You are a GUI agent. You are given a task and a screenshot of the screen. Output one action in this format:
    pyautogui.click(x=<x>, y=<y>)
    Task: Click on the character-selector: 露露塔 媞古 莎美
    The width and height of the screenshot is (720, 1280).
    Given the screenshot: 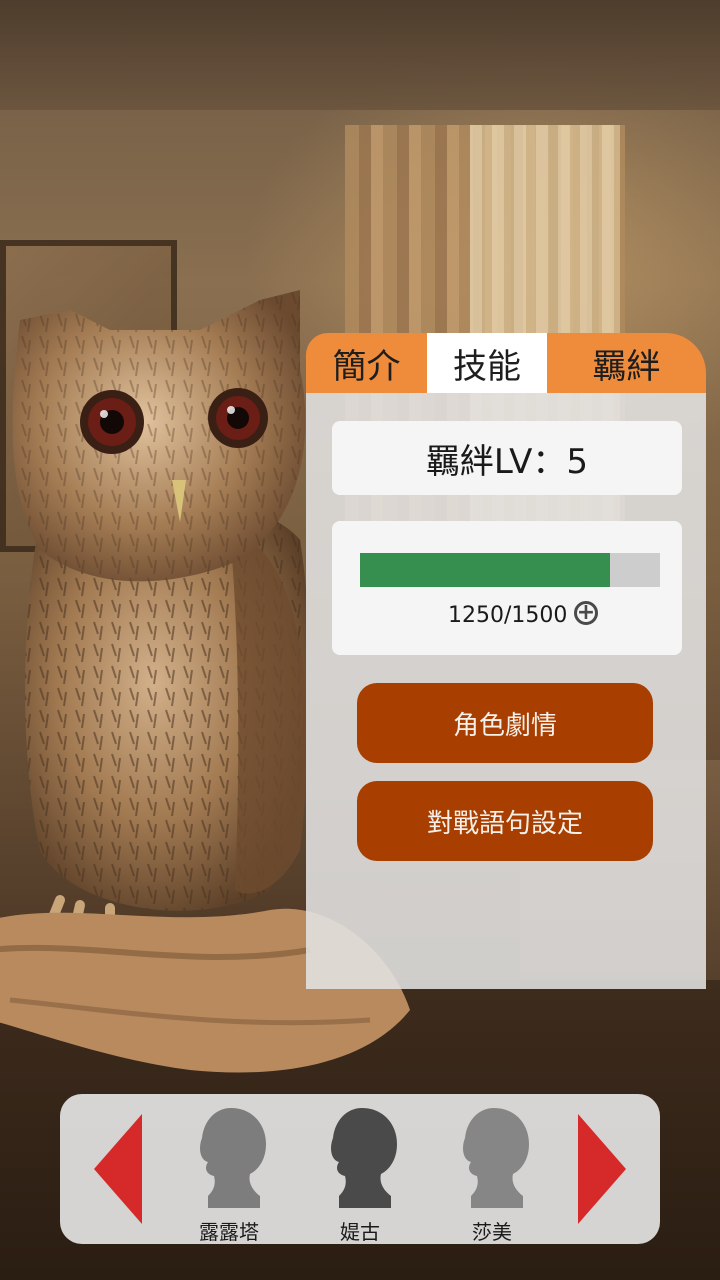 What is the action you would take?
    pyautogui.click(x=360, y=1169)
    